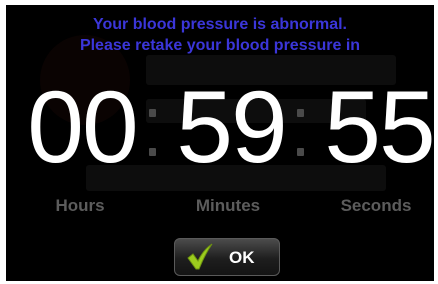 This screenshot has width=438, height=284. I want to click on hours-value: 00, so click(82, 127).